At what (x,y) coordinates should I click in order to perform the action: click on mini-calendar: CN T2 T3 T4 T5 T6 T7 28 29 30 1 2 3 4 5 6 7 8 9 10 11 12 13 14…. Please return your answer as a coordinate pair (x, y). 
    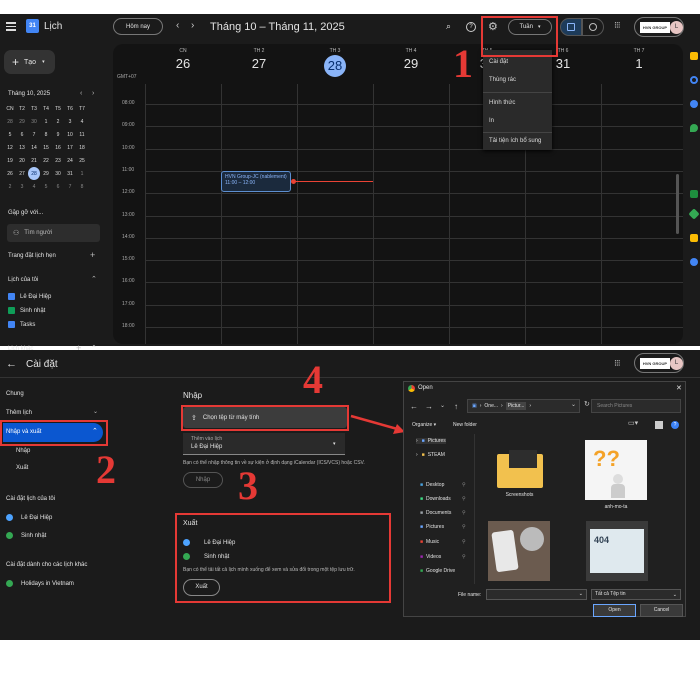
    Looking at the image, I should click on (46, 147).